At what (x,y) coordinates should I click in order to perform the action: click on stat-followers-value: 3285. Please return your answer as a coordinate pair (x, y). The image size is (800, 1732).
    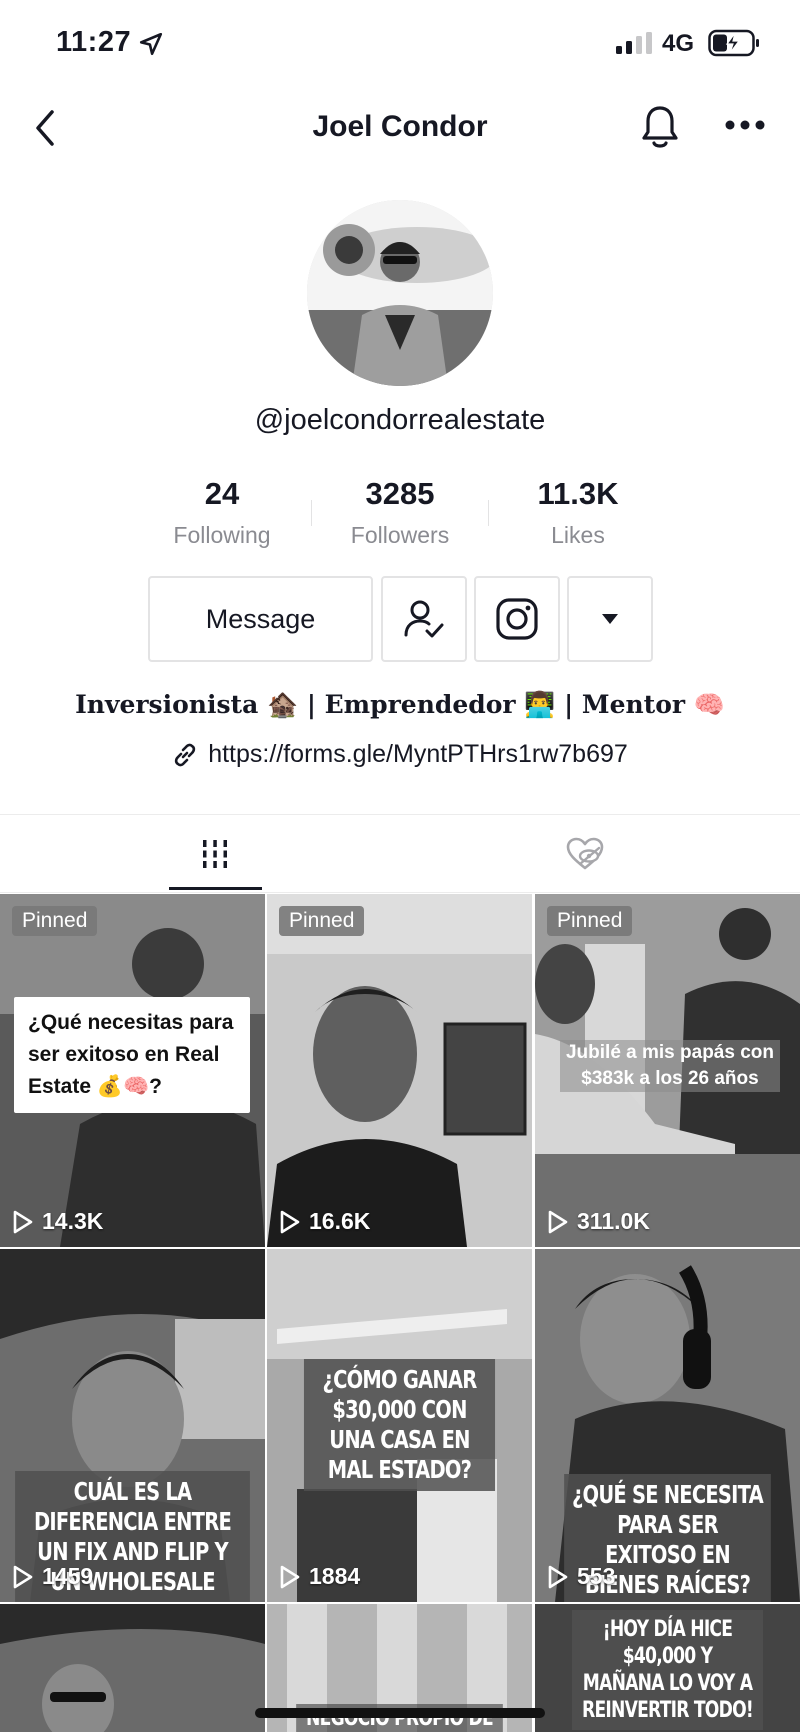
    Looking at the image, I should click on (400, 493).